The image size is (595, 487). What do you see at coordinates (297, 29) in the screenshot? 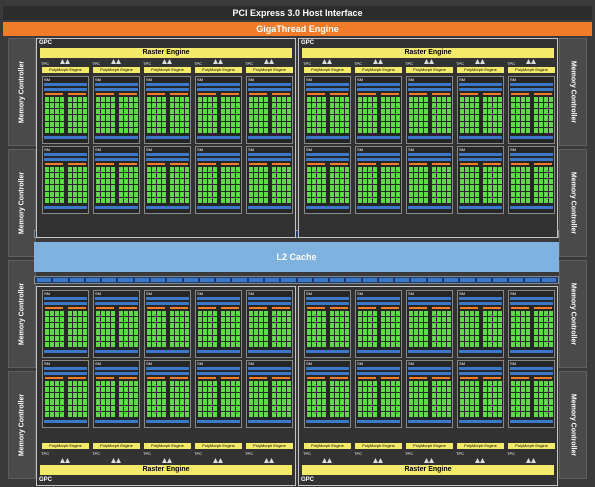
I see `gigathread-engine: GigaThread Engine` at bounding box center [297, 29].